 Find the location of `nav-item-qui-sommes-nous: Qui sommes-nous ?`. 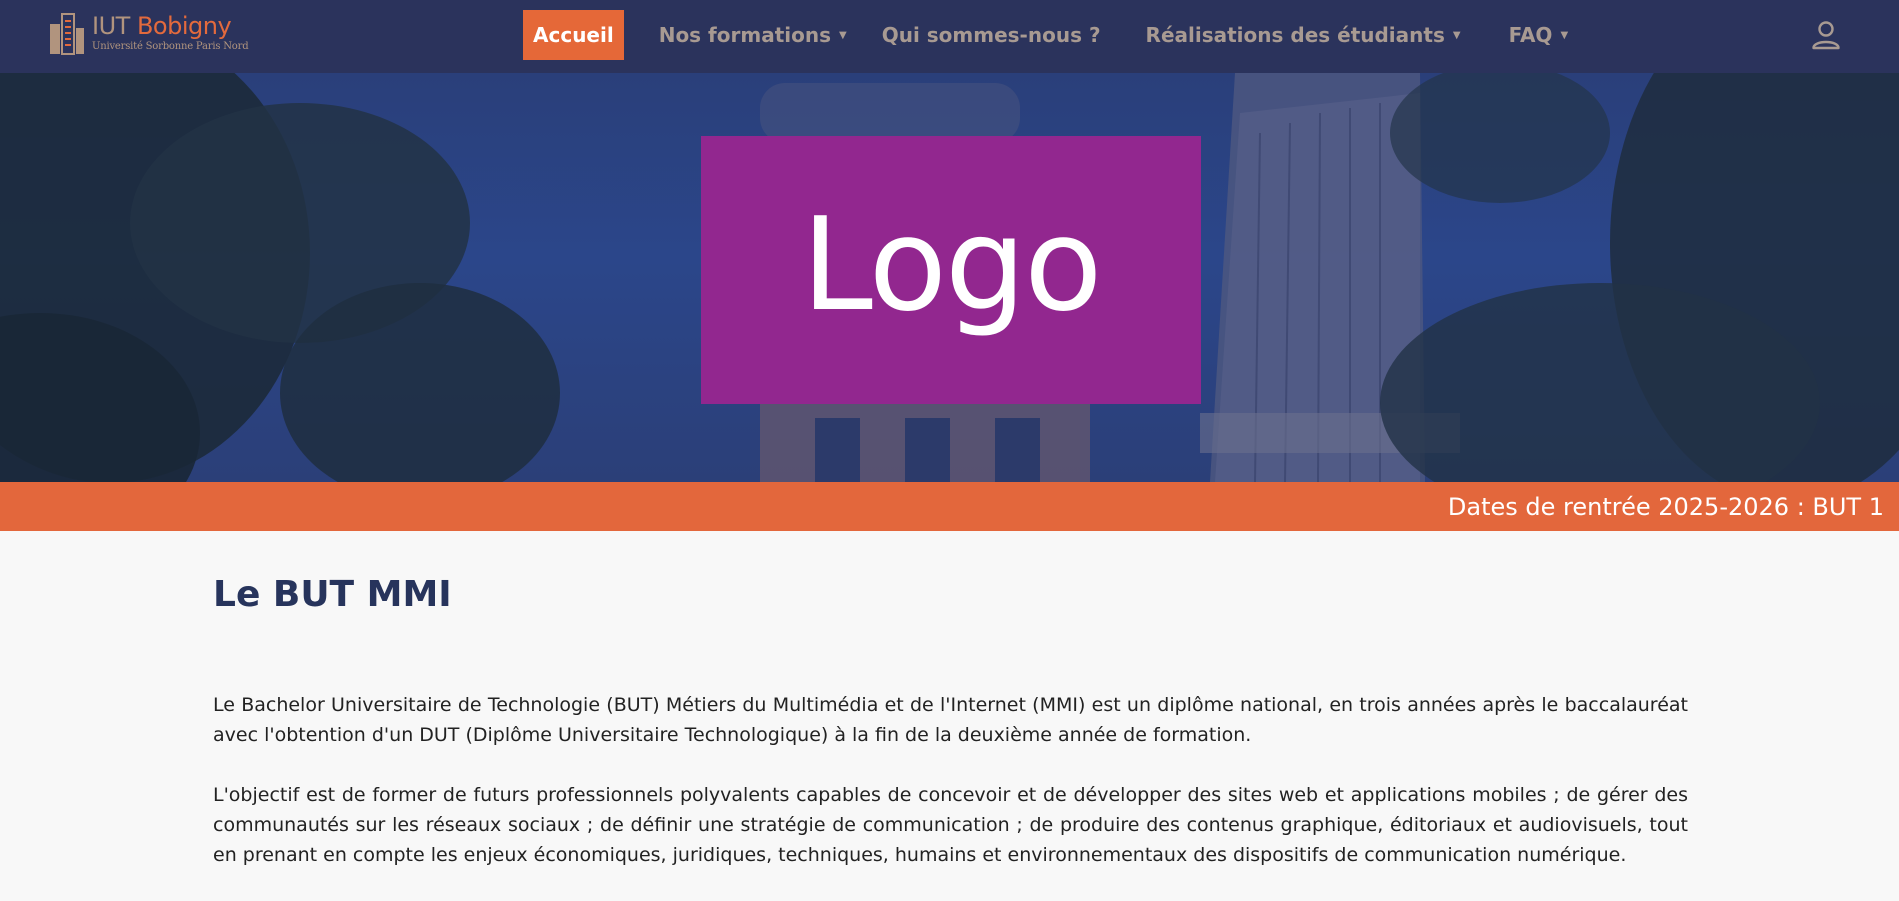

nav-item-qui-sommes-nous: Qui sommes-nous ? is located at coordinates (991, 35).